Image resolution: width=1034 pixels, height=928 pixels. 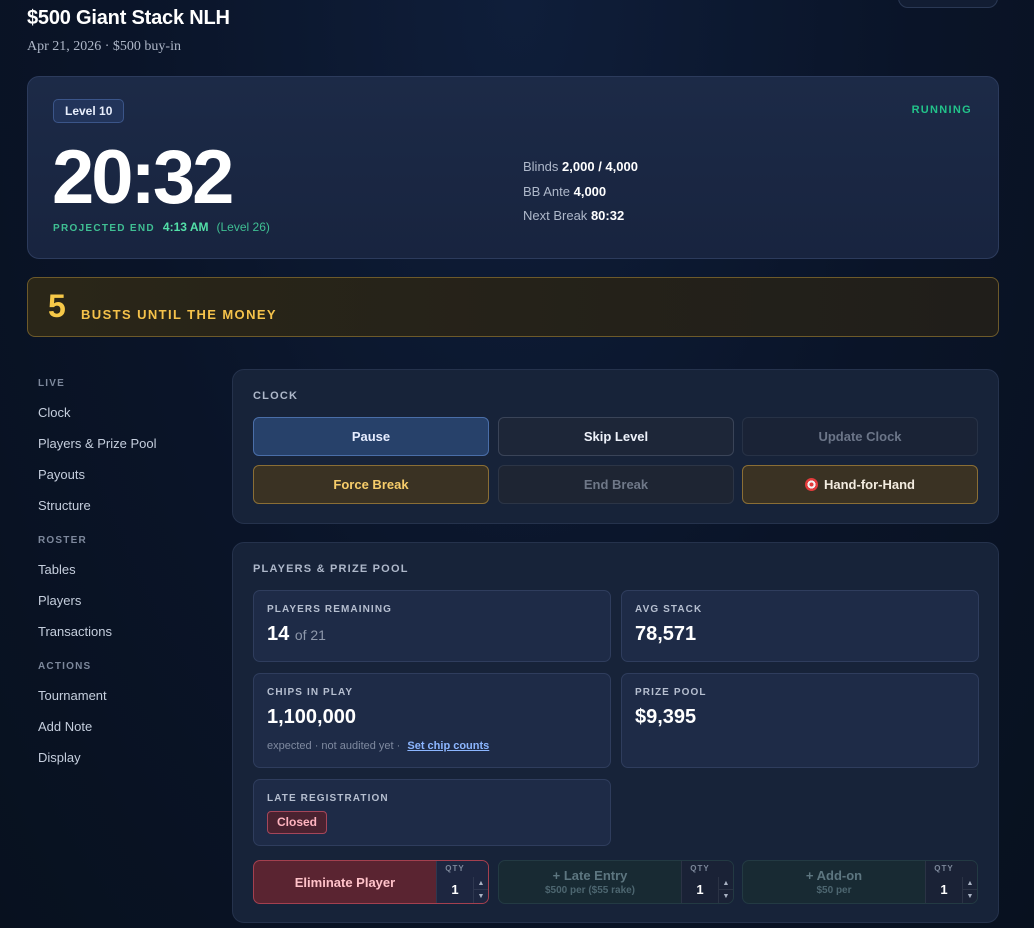 I want to click on page-title: $500 Giant Stack NLH, so click(x=128, y=18).